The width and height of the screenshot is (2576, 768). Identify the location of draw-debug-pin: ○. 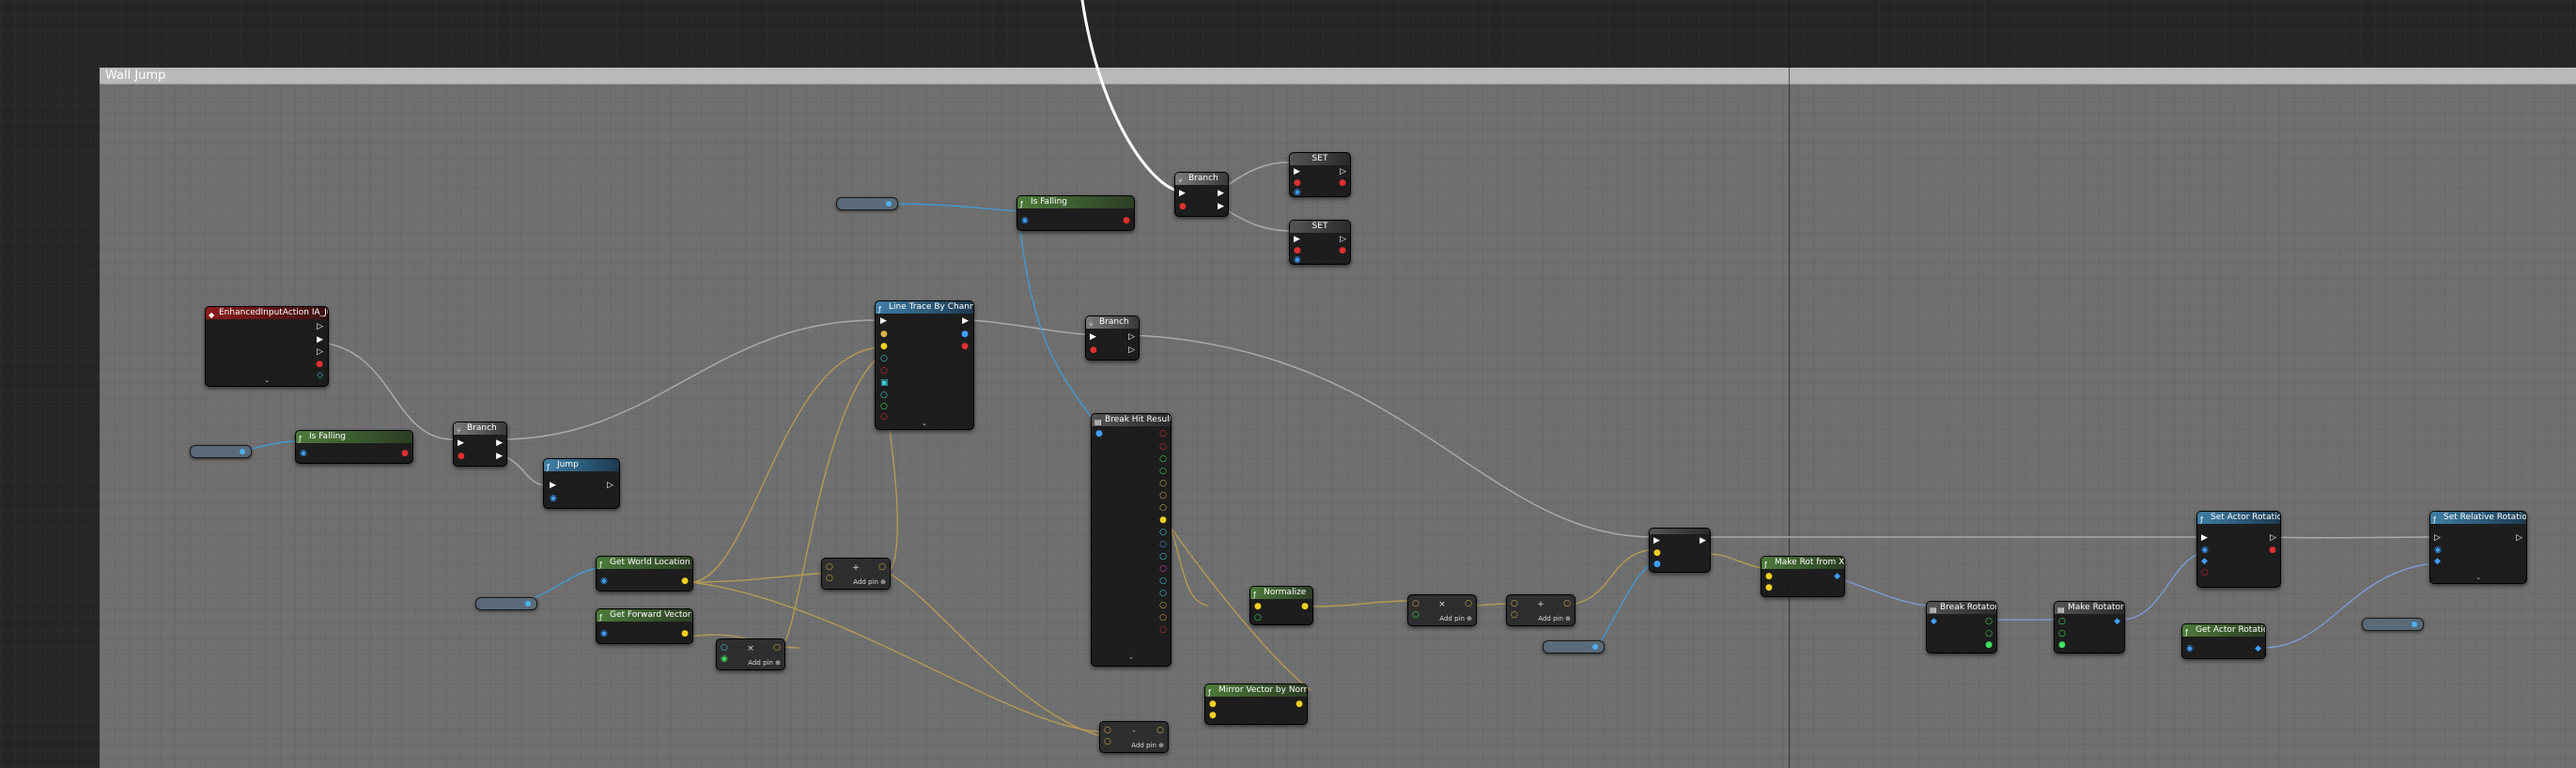
(884, 396).